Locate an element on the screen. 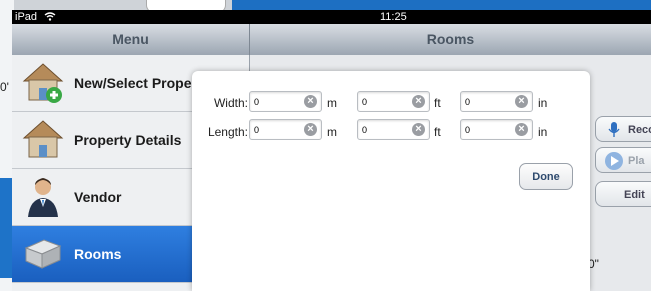  edit-button: Edit is located at coordinates (623, 194).